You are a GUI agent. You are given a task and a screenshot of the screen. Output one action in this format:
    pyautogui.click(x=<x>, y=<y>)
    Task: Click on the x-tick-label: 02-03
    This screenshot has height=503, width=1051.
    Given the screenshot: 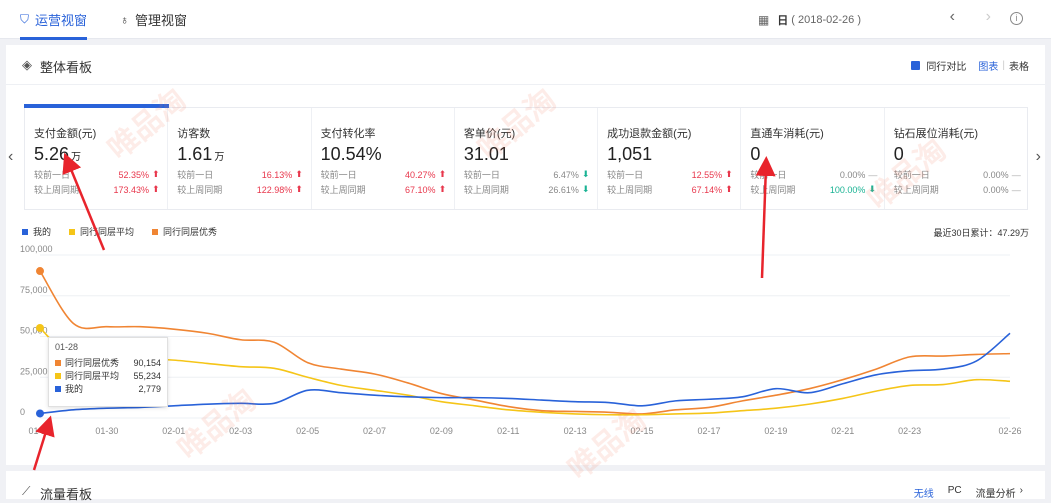 What is the action you would take?
    pyautogui.click(x=240, y=431)
    